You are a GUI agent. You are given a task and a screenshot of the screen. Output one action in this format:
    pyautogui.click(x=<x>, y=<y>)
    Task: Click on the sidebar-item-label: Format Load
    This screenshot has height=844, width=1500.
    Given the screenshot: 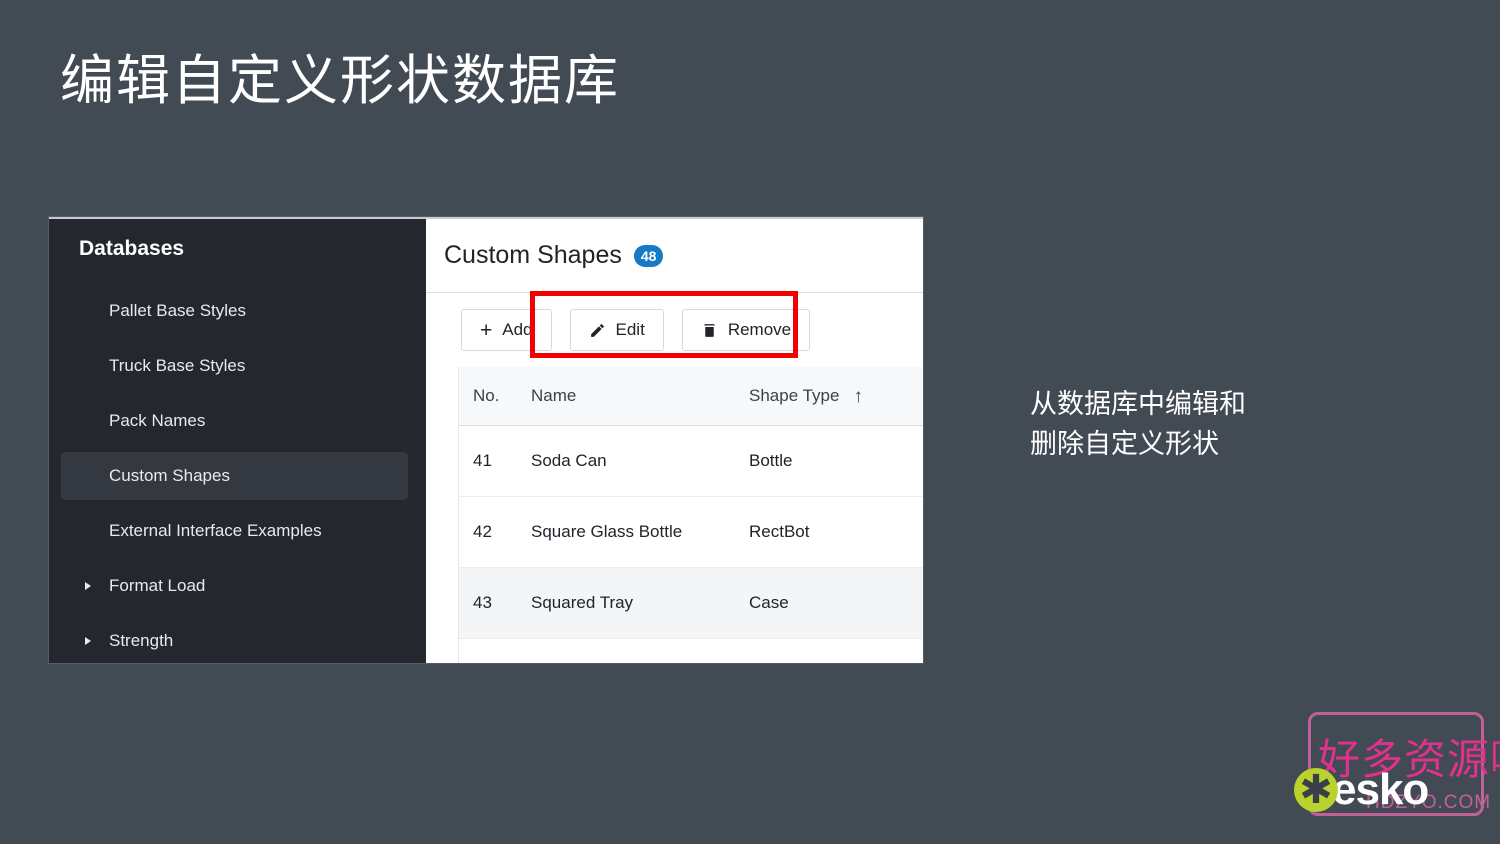 What is the action you would take?
    pyautogui.click(x=157, y=585)
    